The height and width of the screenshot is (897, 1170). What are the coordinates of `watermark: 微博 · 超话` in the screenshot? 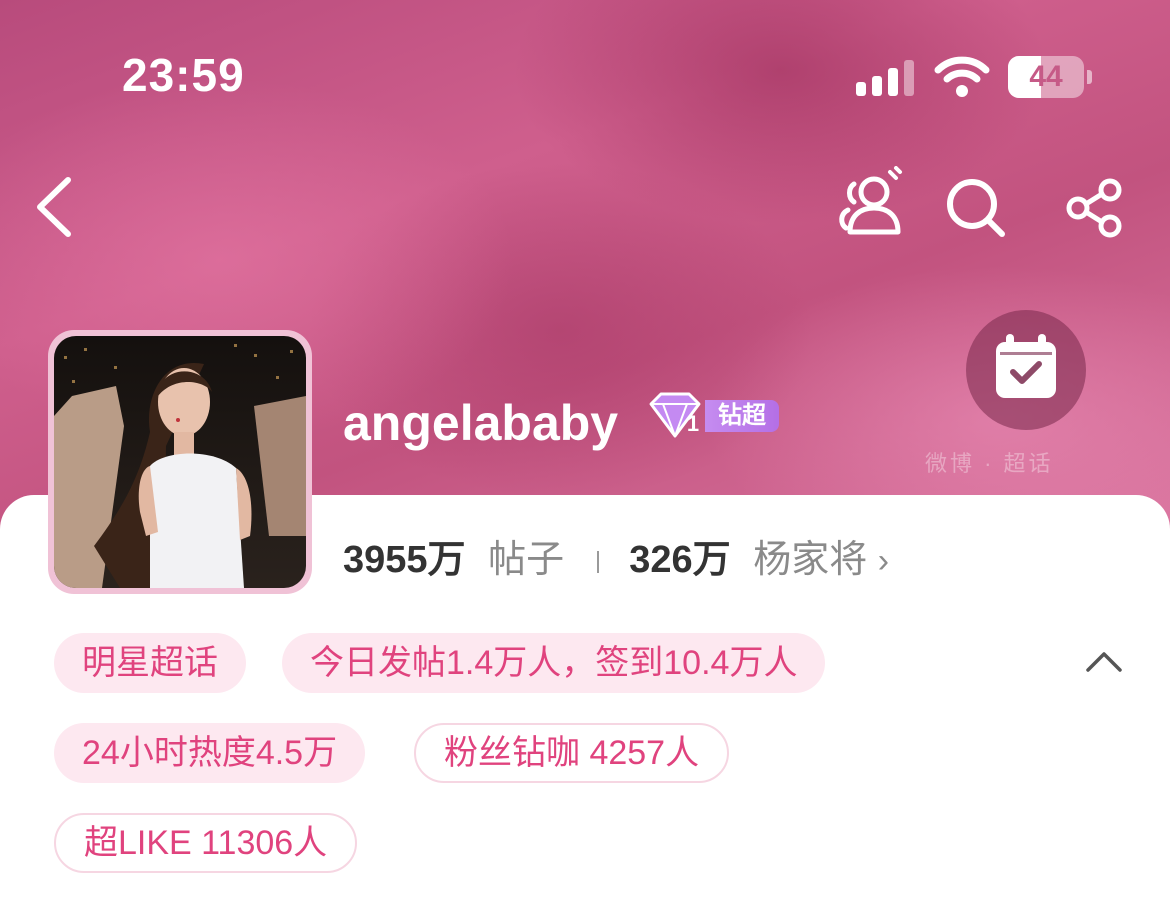 It's located at (989, 463).